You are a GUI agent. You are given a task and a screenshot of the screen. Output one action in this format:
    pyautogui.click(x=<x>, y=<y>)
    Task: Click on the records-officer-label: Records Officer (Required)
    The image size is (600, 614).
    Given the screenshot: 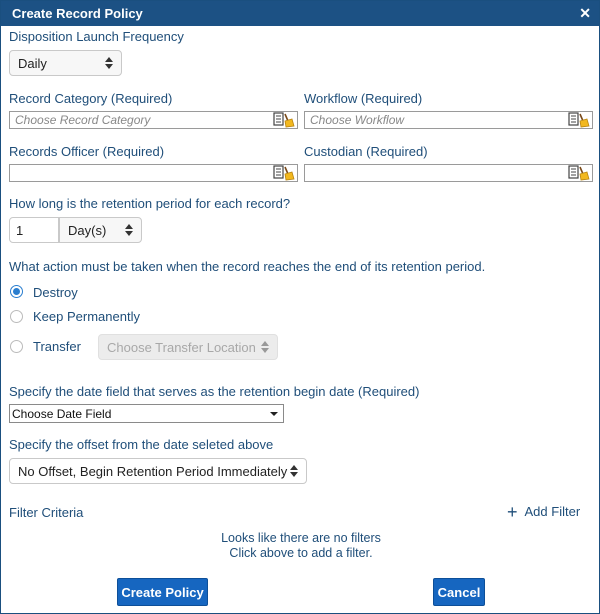 What is the action you would take?
    pyautogui.click(x=87, y=151)
    